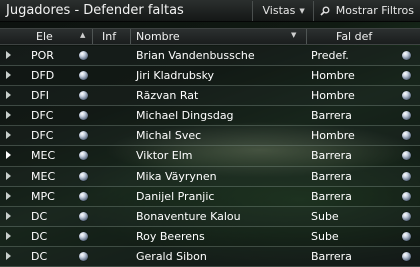 The width and height of the screenshot is (420, 267). I want to click on table-row: POR Brian Vandenbussche Predef., so click(210, 56).